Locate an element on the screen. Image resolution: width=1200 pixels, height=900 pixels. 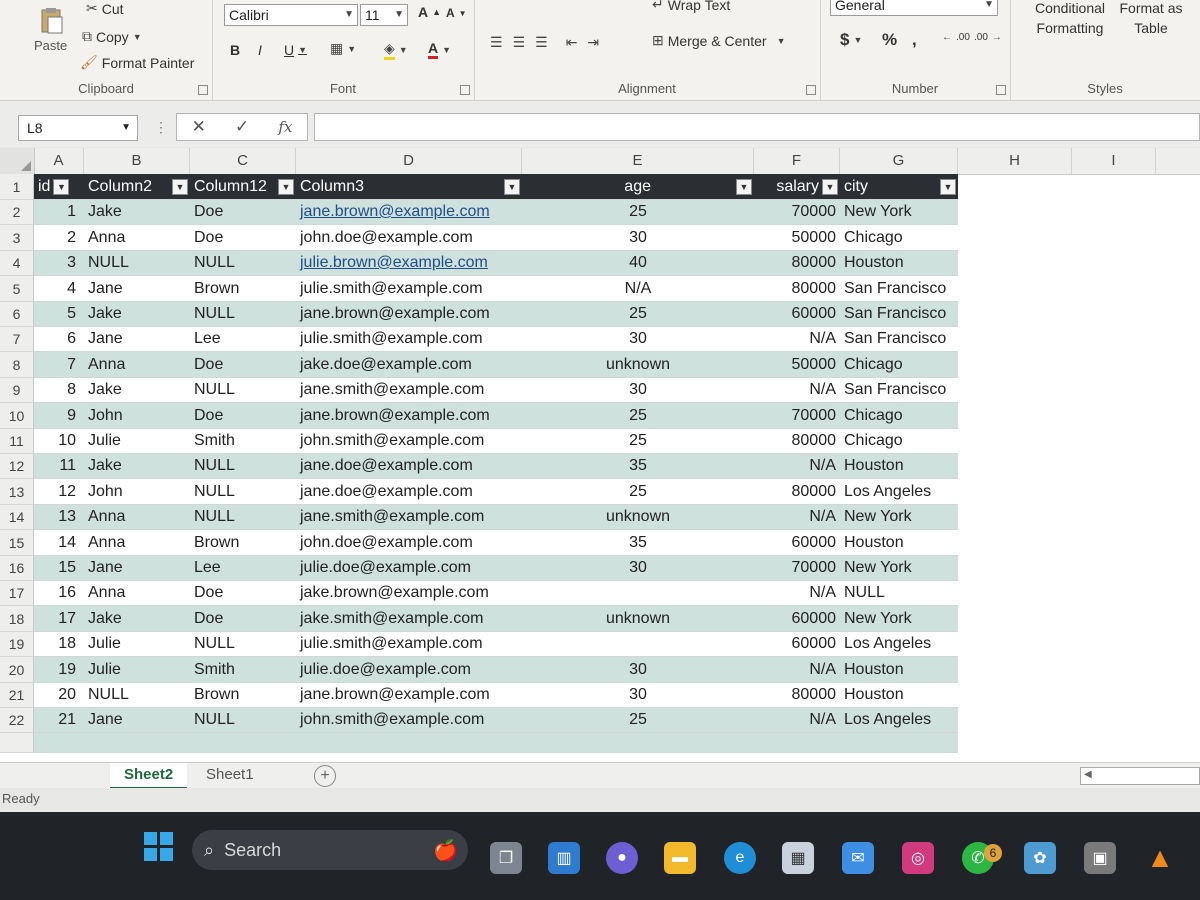
microsoft-store-icon: ▦ is located at coordinates (798, 858).